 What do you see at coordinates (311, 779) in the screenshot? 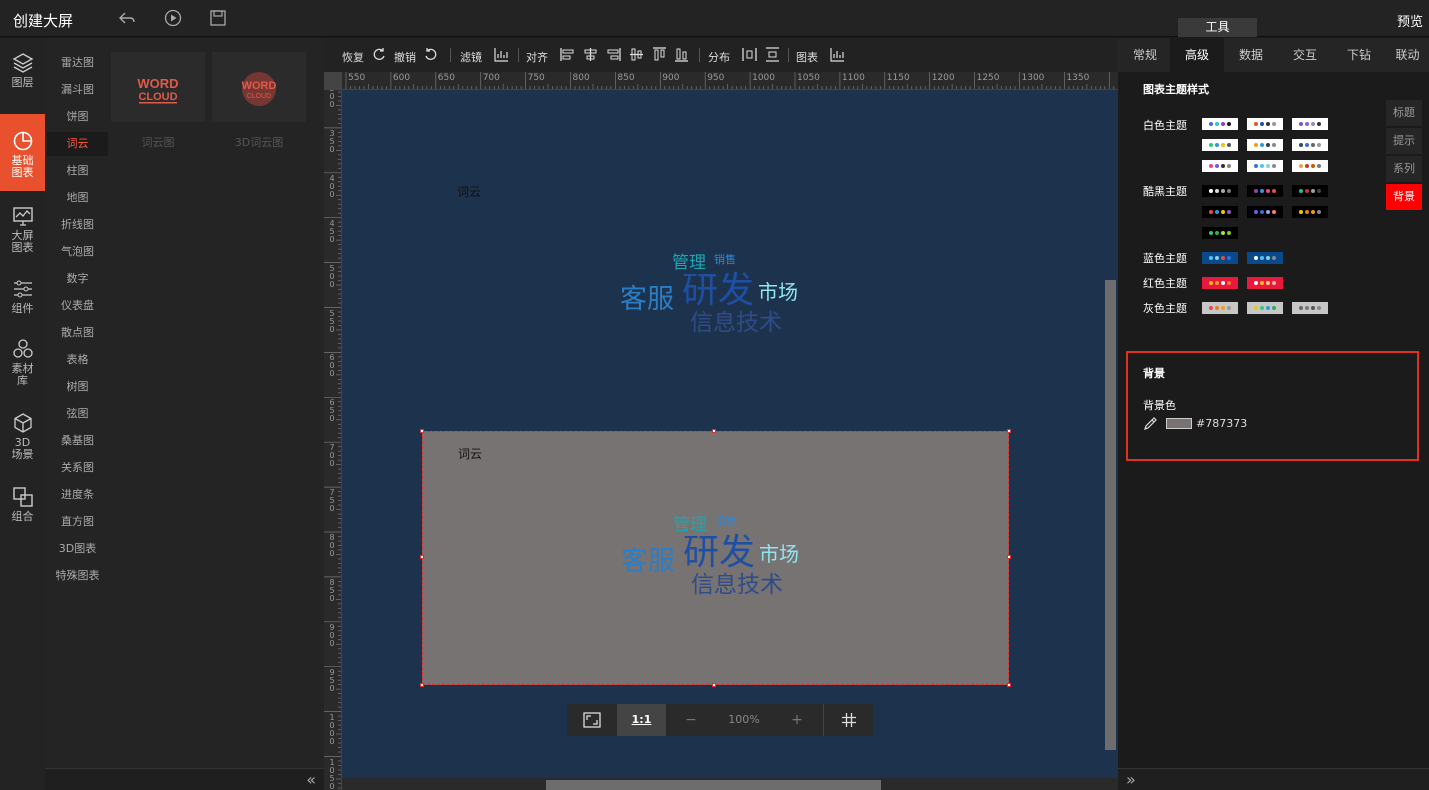
I see `collapse-left-icon: «` at bounding box center [311, 779].